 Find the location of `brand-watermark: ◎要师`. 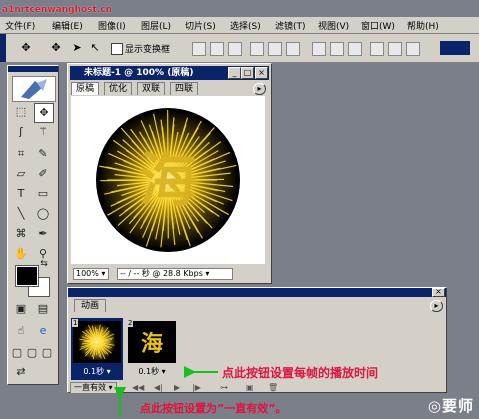

brand-watermark: ◎要师 is located at coordinates (450, 406).